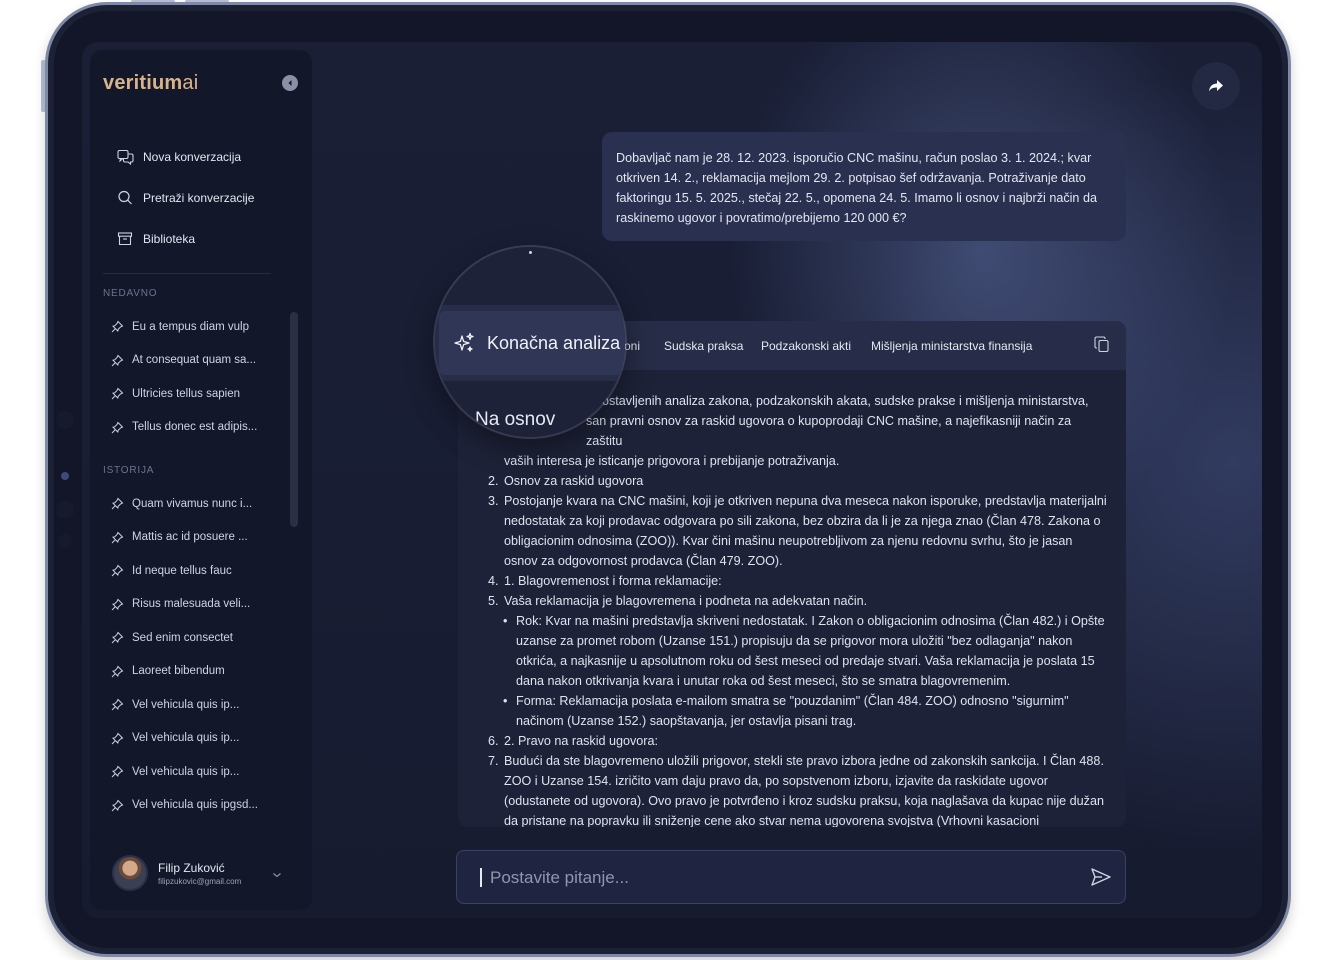  I want to click on magnifier-lens: Konačna analiza 1. Na osnov, so click(530, 342).